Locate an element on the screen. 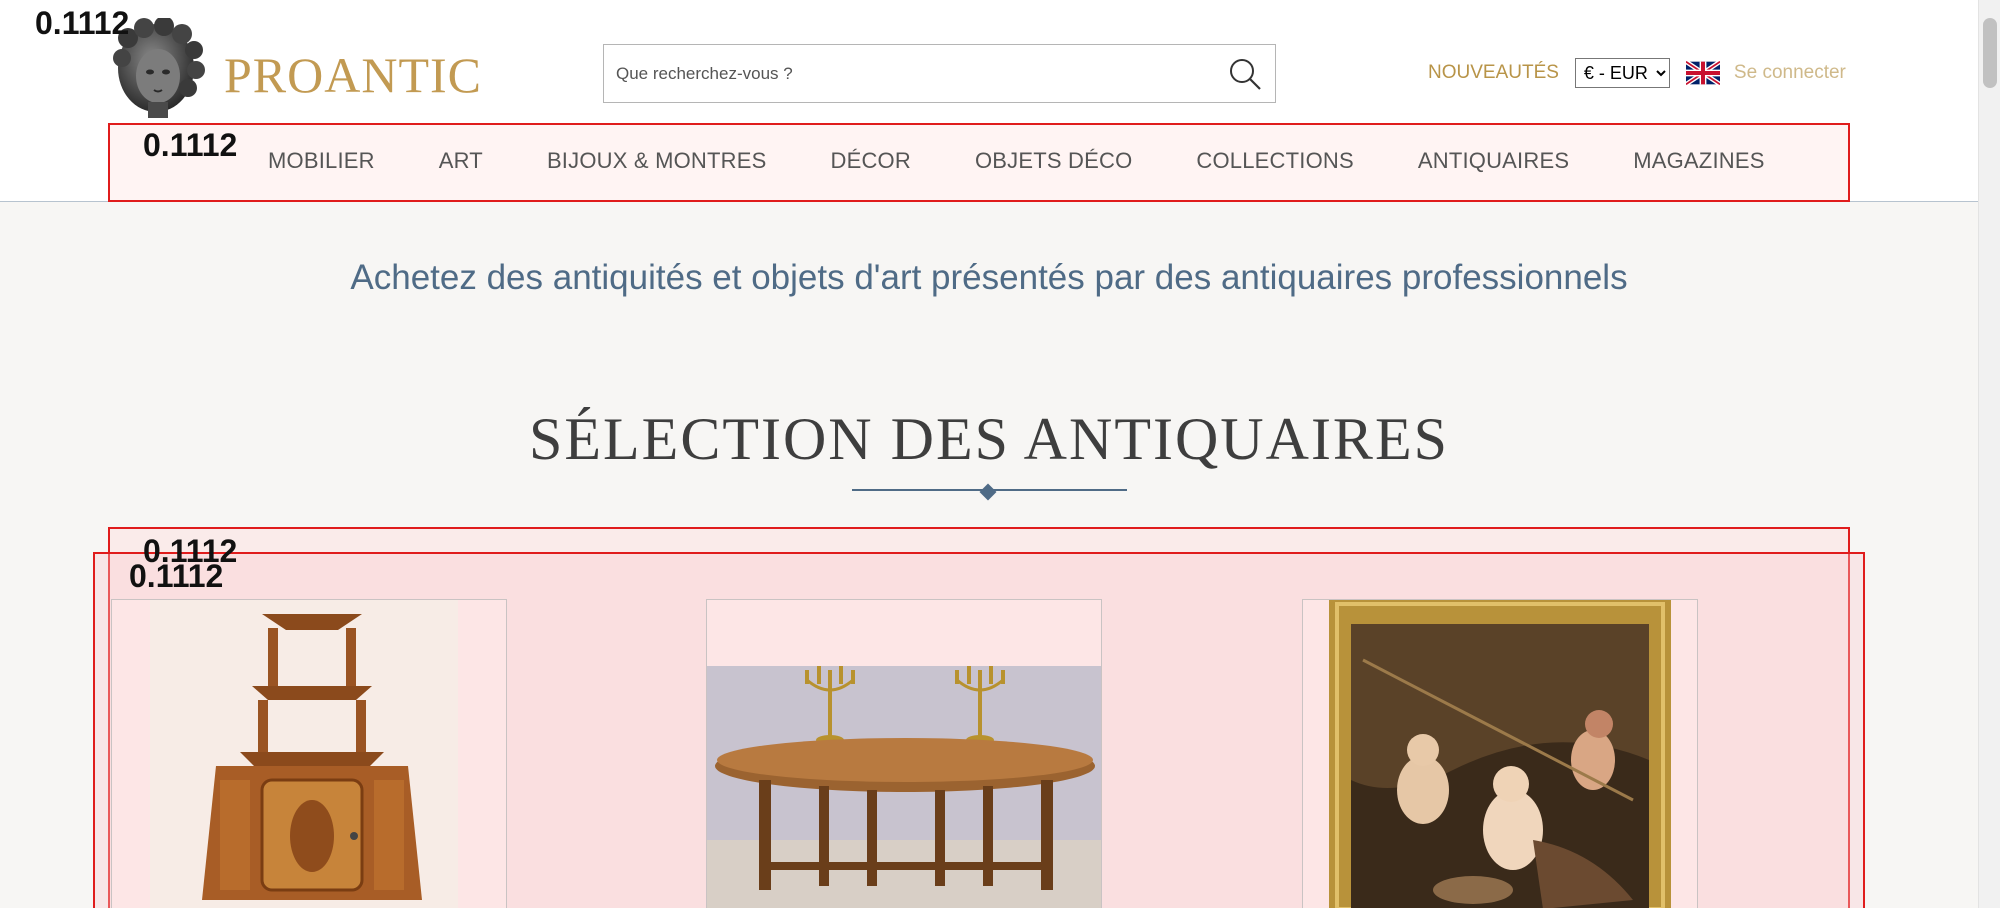 The width and height of the screenshot is (2000, 908). search-button is located at coordinates (1245, 73).